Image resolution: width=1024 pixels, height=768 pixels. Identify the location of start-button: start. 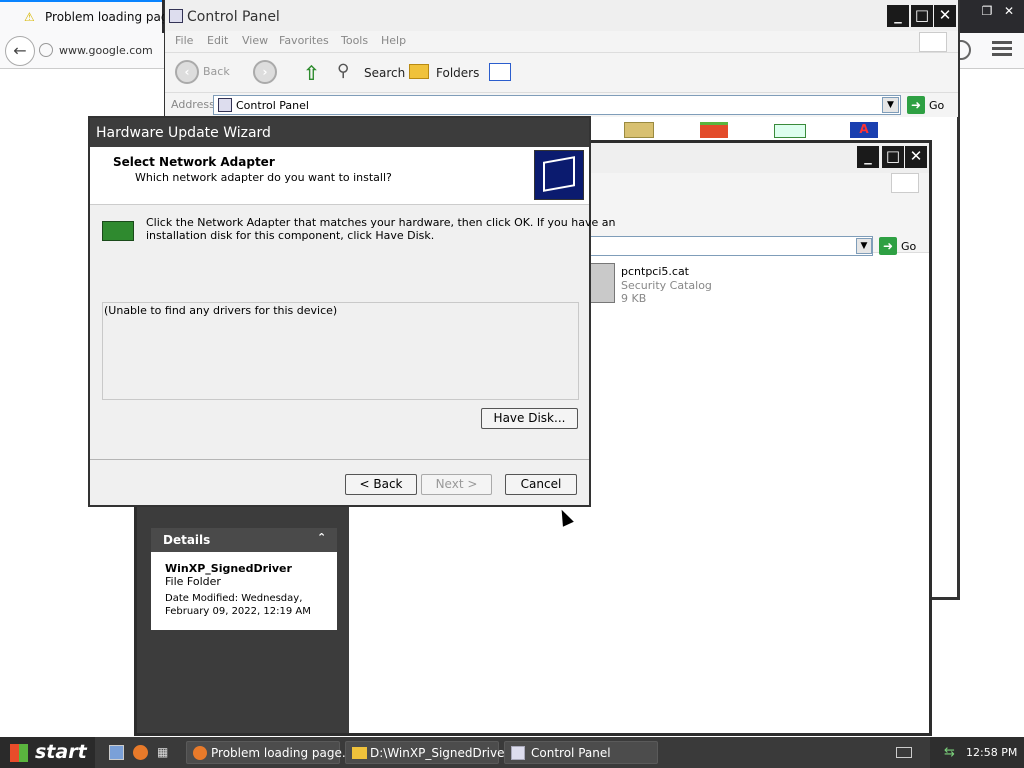
(47, 752).